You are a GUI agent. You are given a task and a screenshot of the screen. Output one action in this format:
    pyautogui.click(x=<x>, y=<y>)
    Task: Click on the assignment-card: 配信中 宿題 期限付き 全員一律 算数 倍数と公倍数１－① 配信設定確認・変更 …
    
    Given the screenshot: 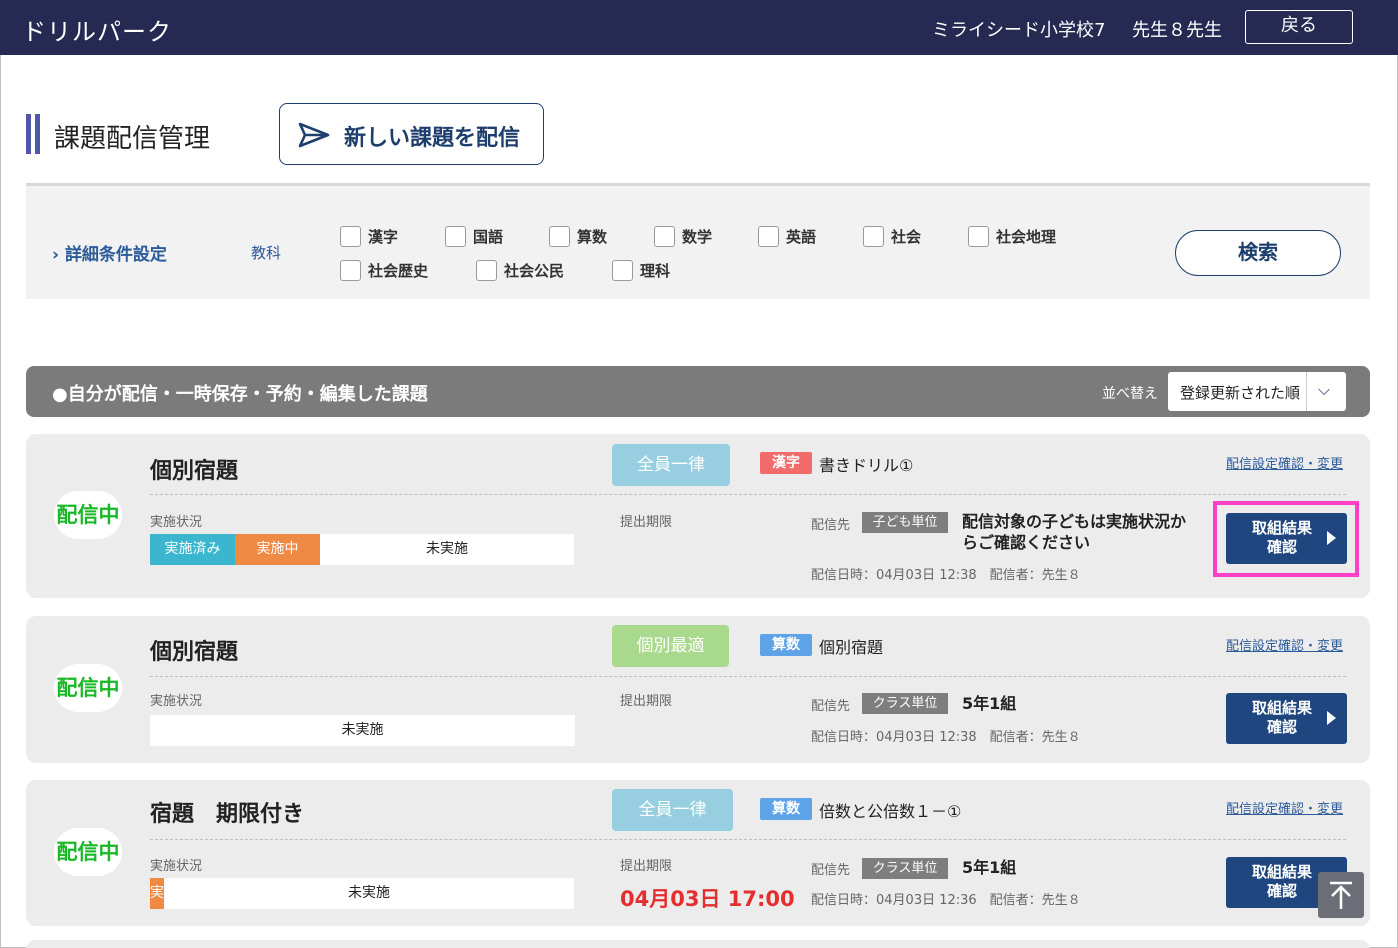 What is the action you would take?
    pyautogui.click(x=698, y=853)
    